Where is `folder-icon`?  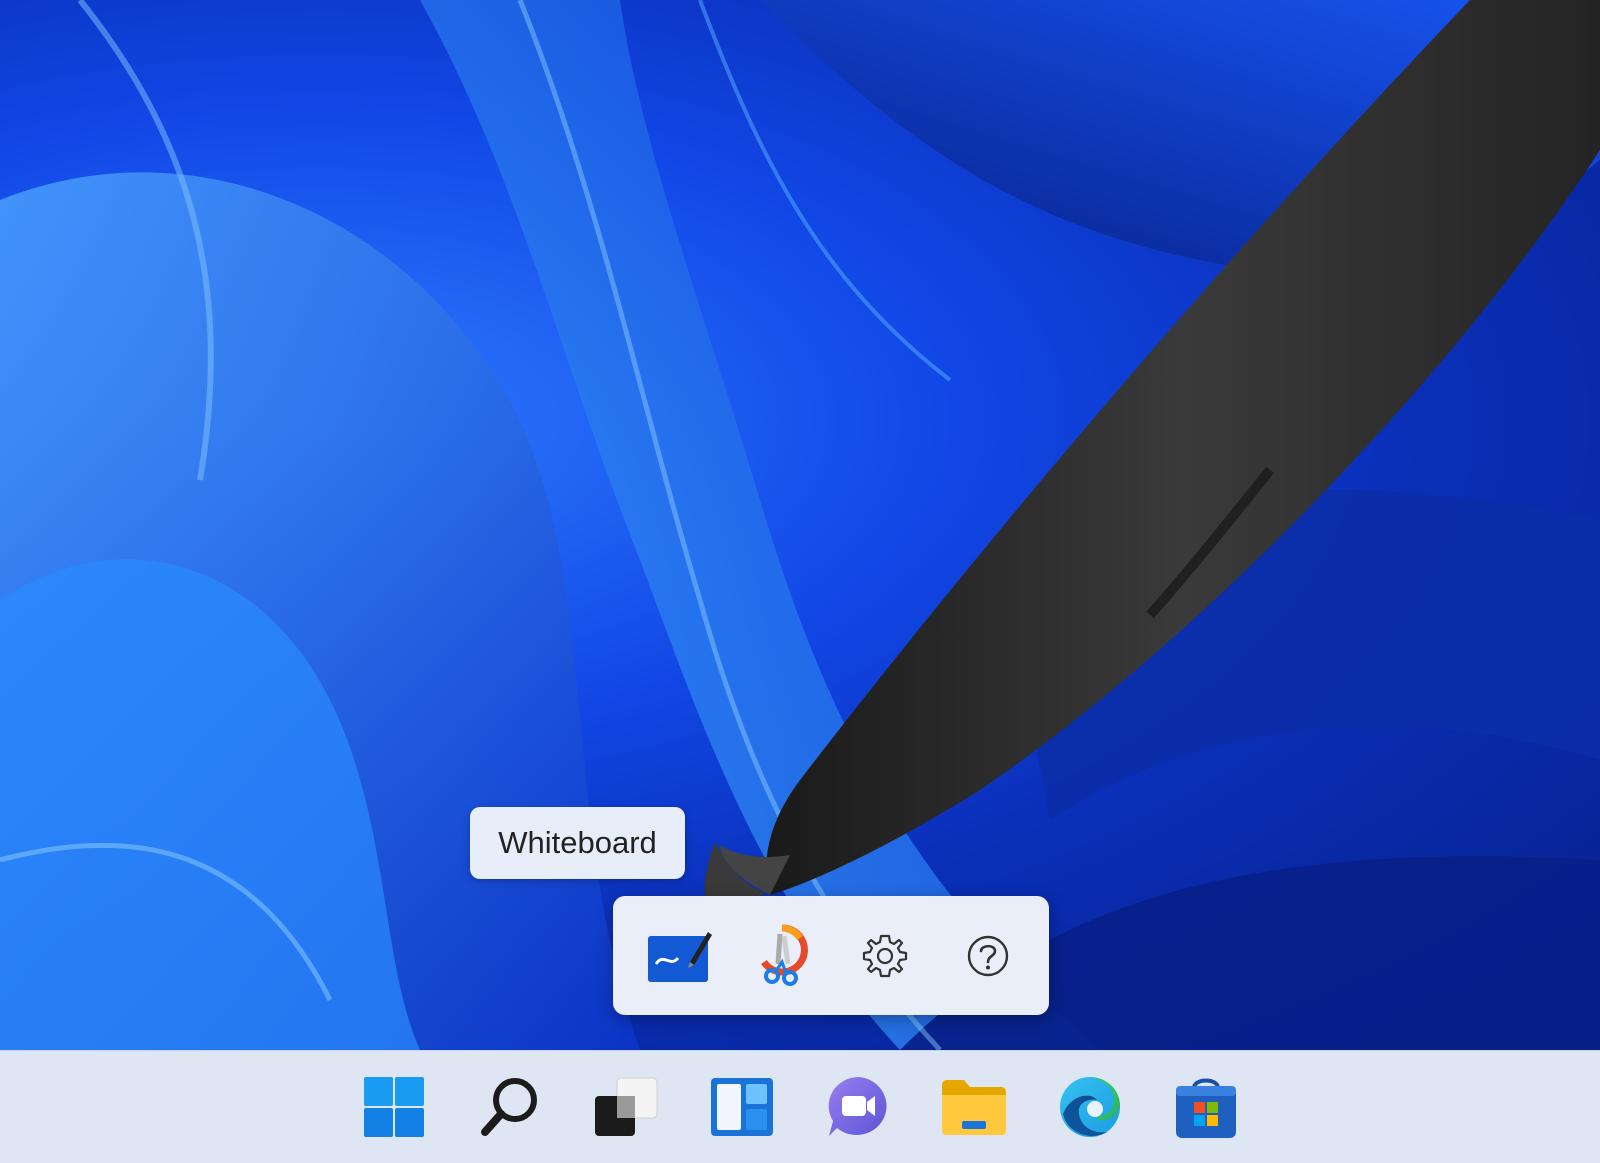
folder-icon is located at coordinates (974, 1107).